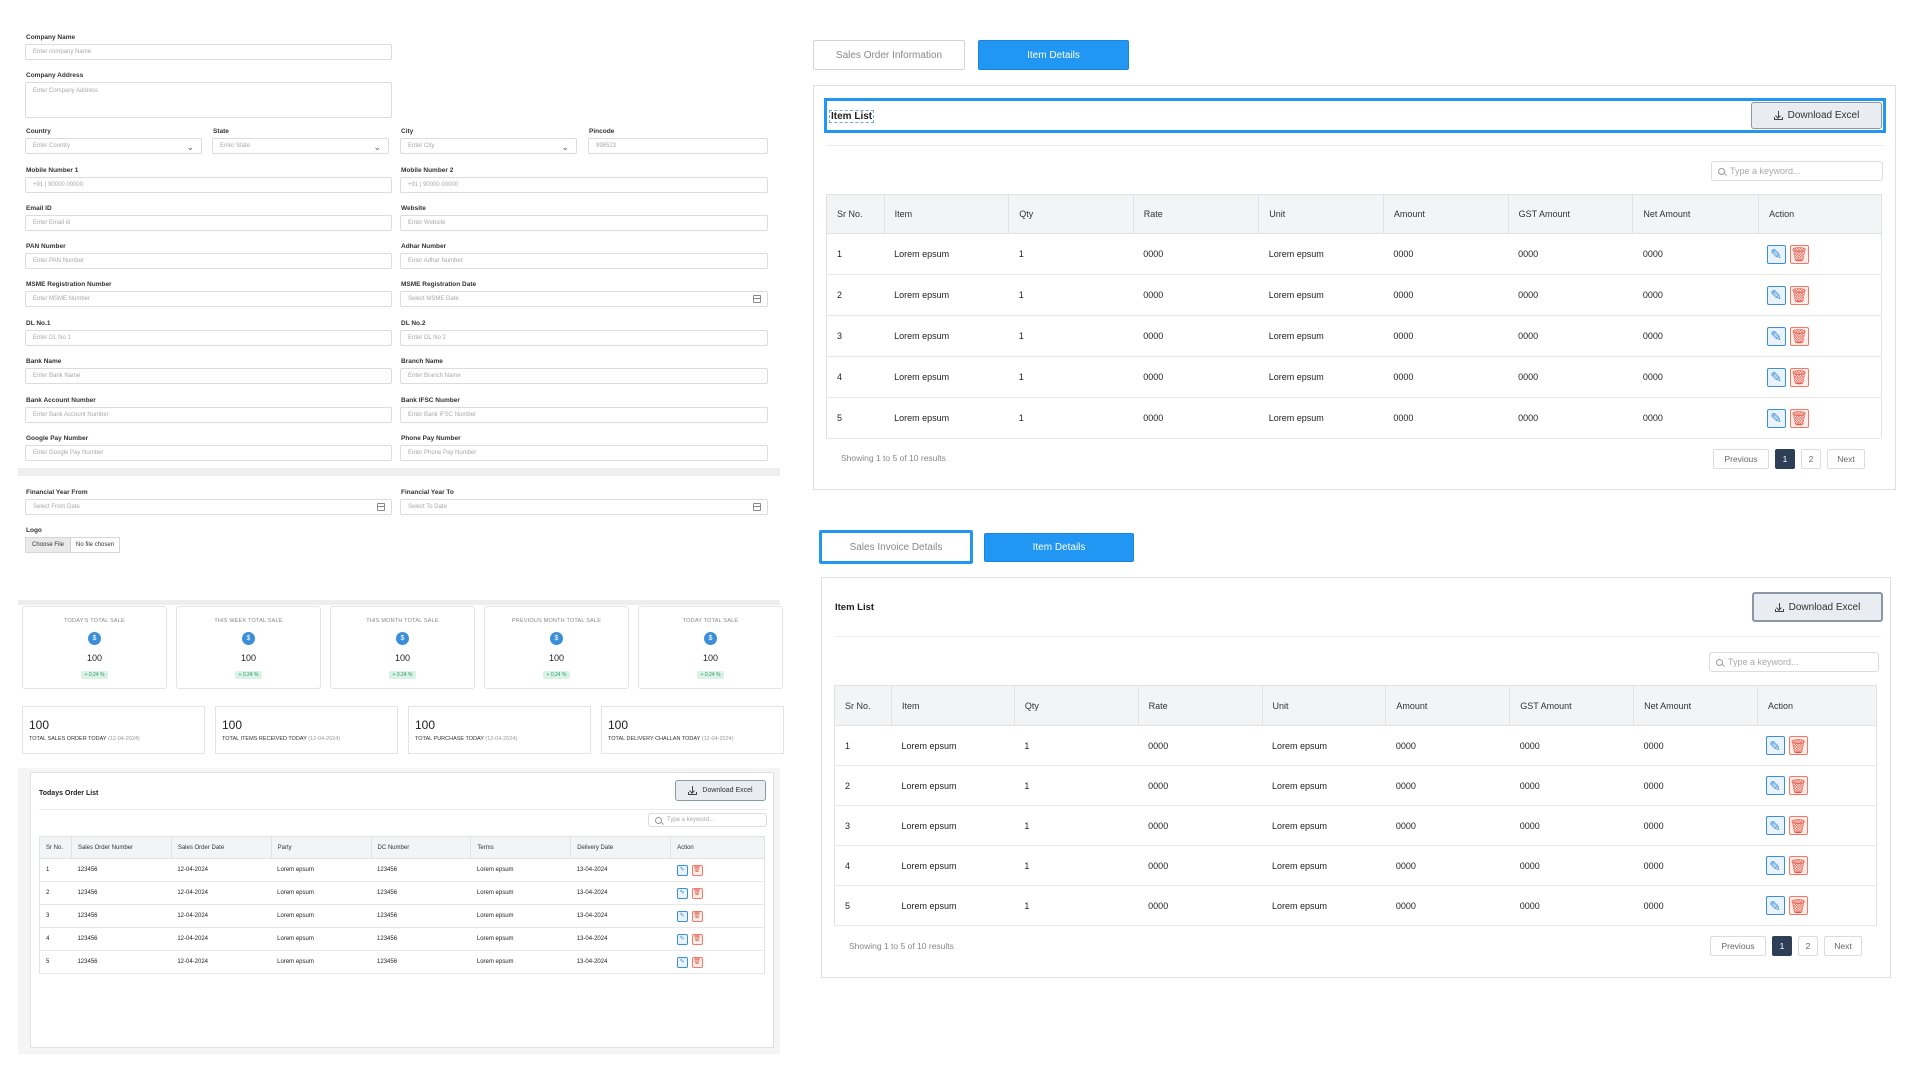 Image resolution: width=1920 pixels, height=1080 pixels. I want to click on country-select: Enter Country ⌄, so click(113, 146).